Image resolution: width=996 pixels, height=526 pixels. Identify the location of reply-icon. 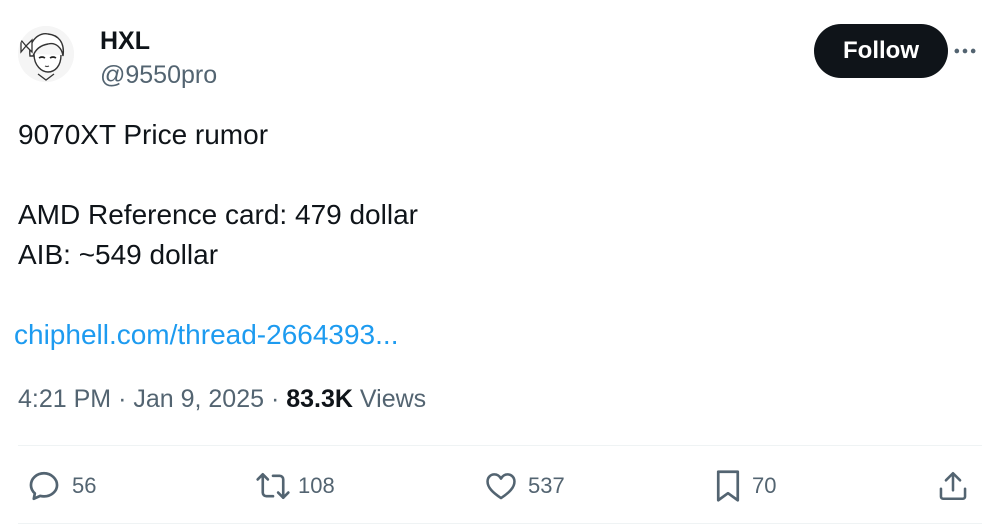
(44, 486).